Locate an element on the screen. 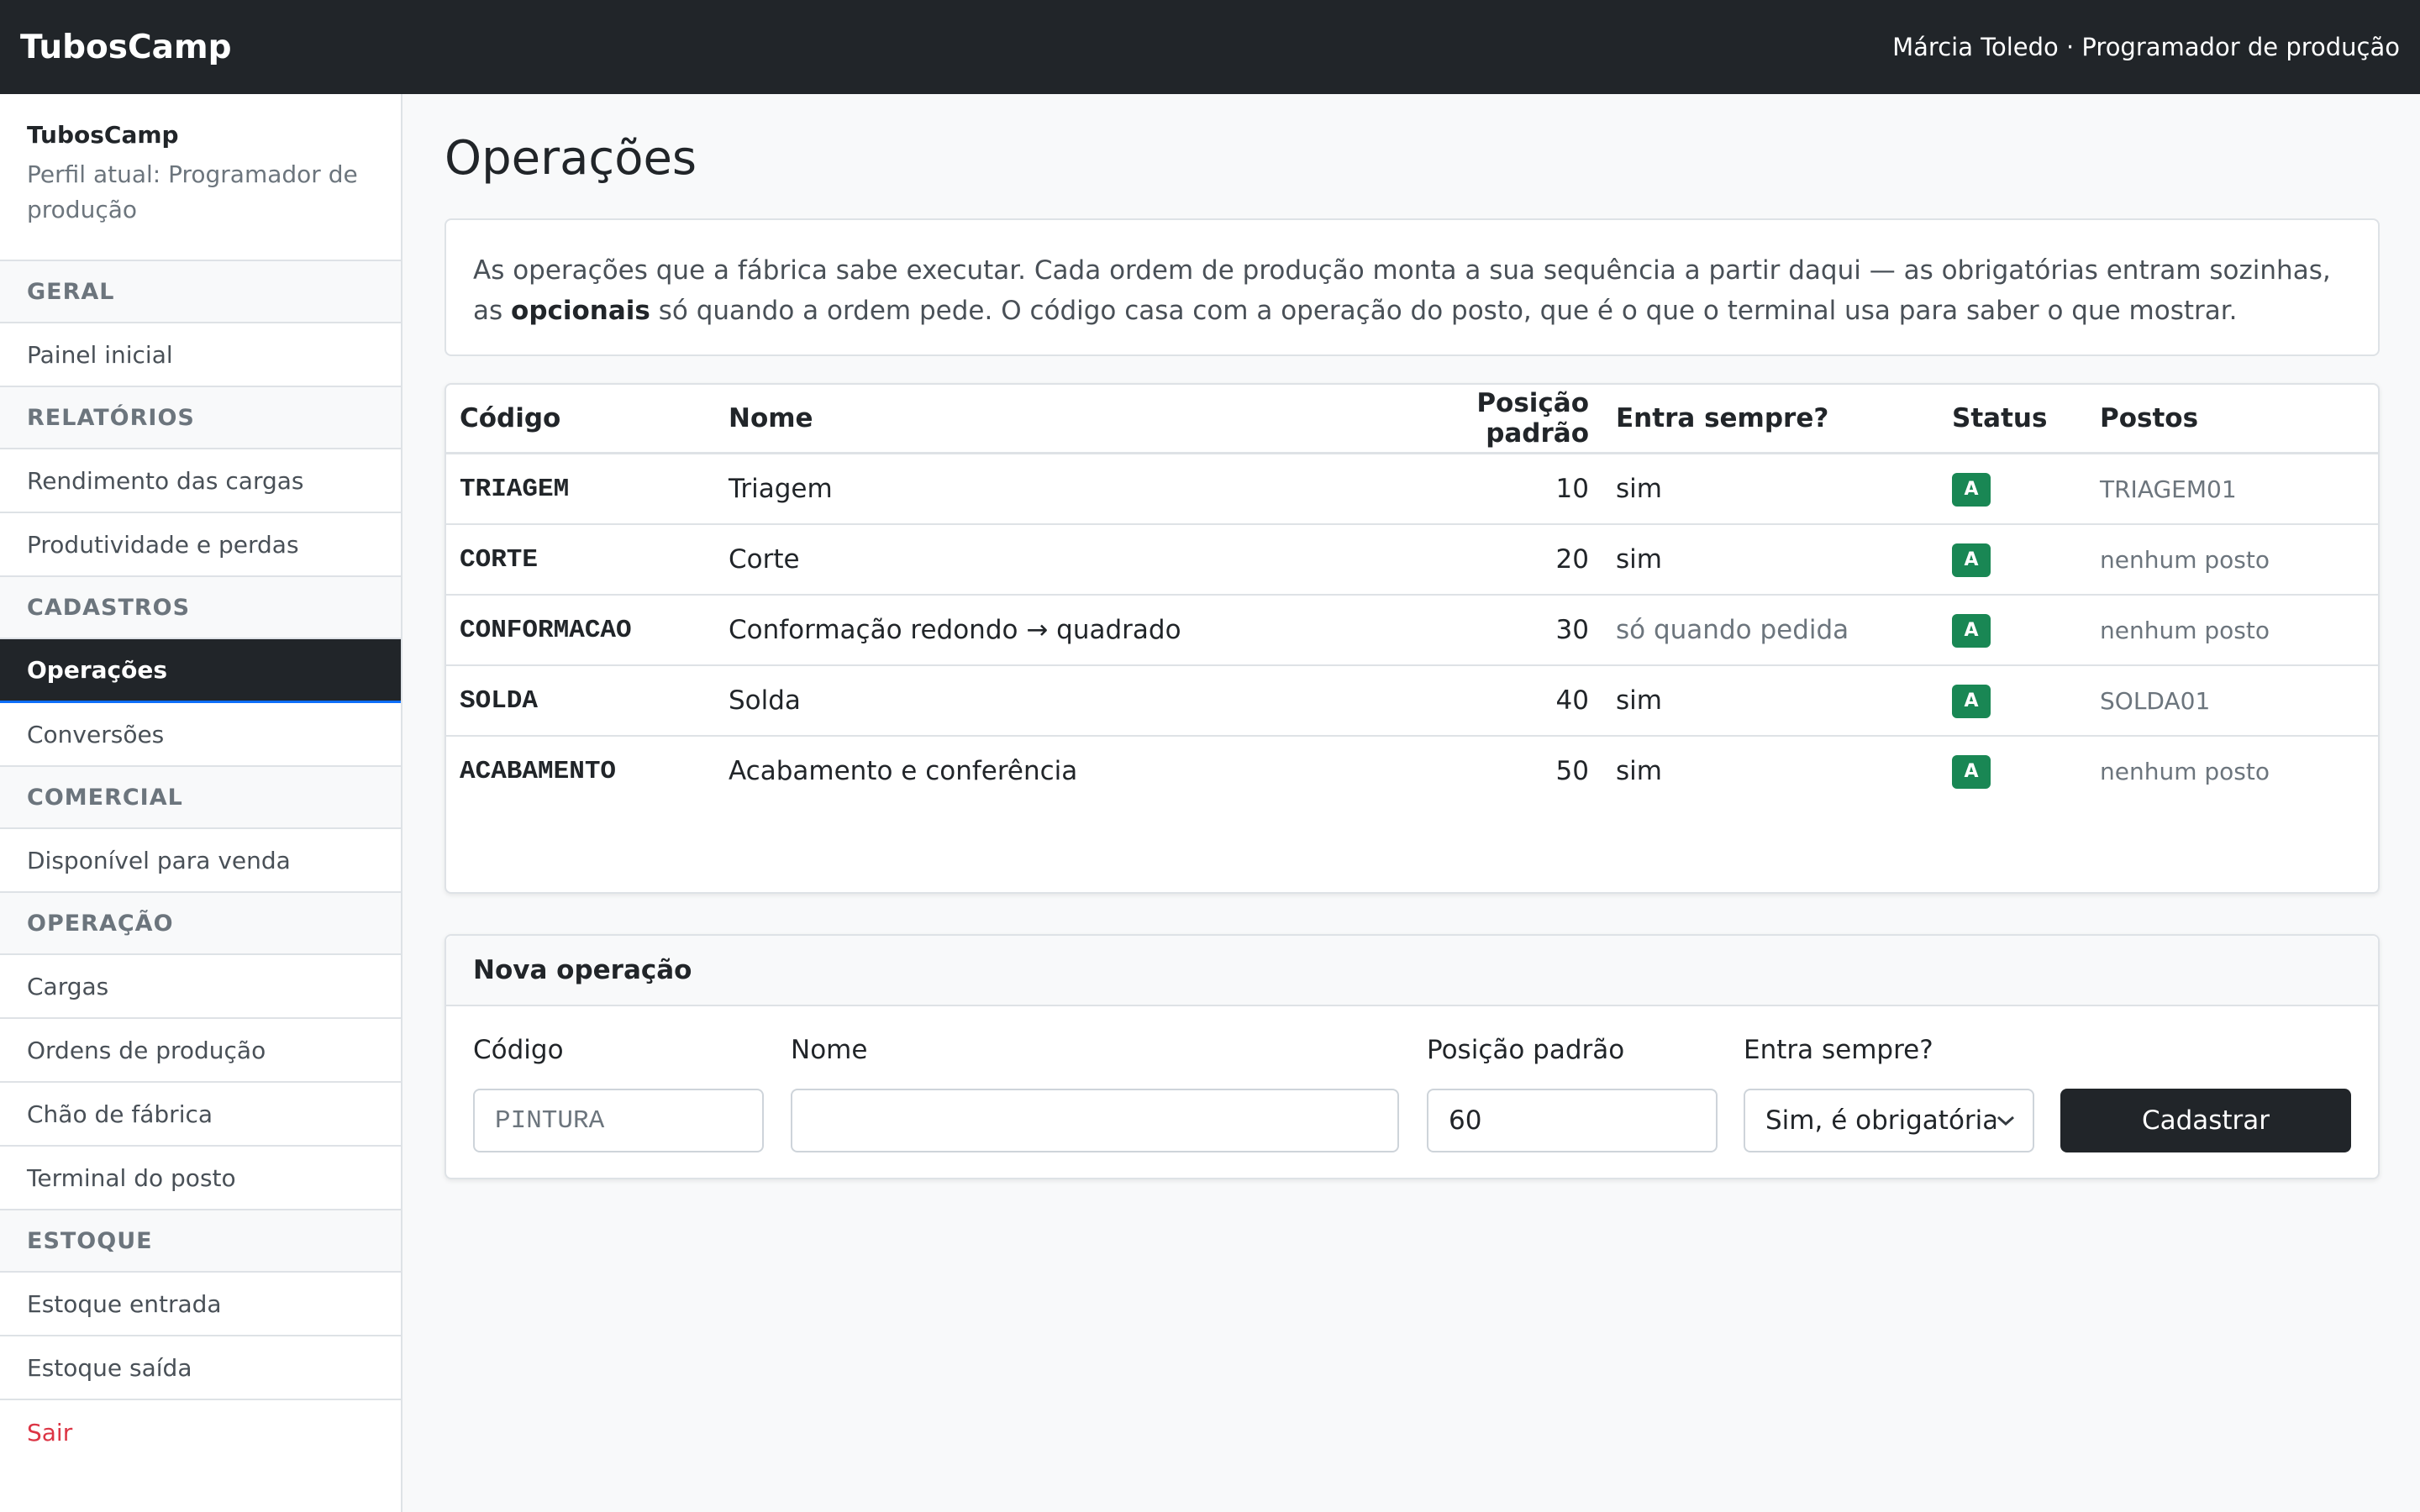 The width and height of the screenshot is (2420, 1512). sidebar-item-conversoes: Conversões is located at coordinates (200, 735).